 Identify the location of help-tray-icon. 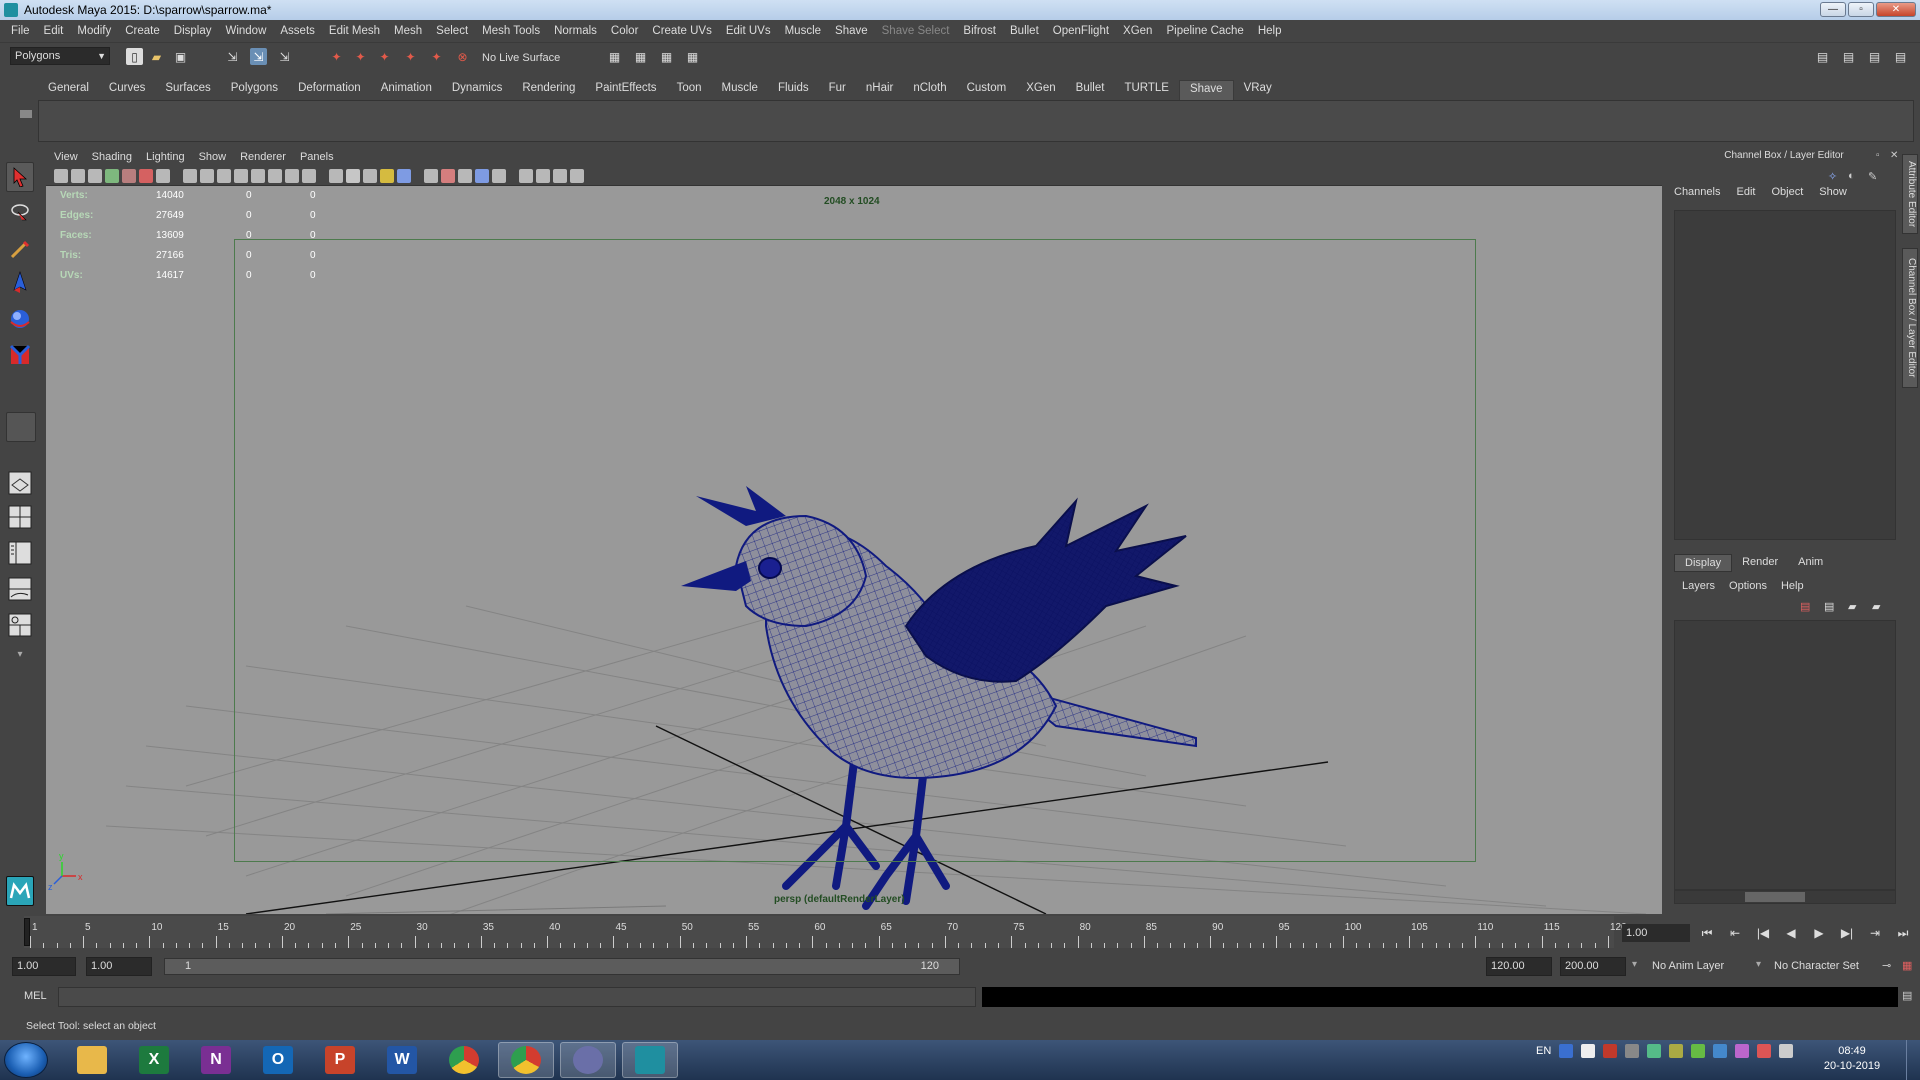
(1566, 1051).